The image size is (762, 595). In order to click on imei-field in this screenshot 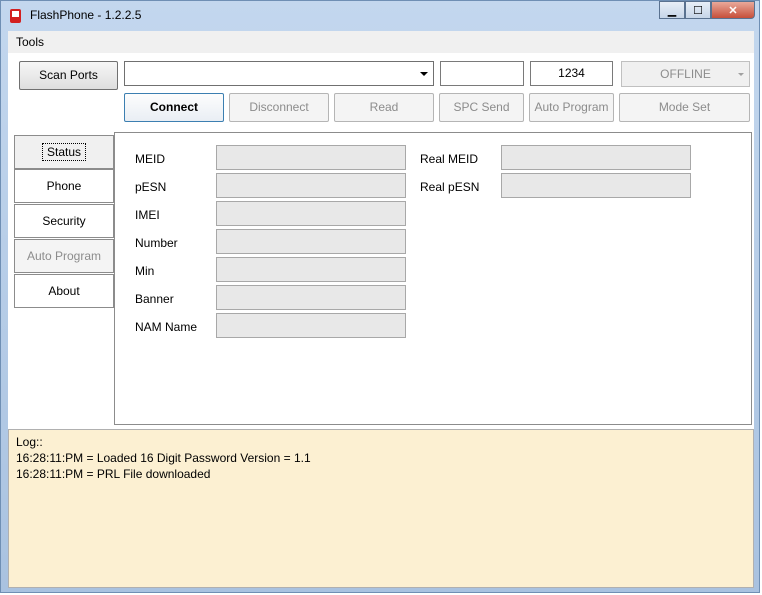, I will do `click(311, 213)`.